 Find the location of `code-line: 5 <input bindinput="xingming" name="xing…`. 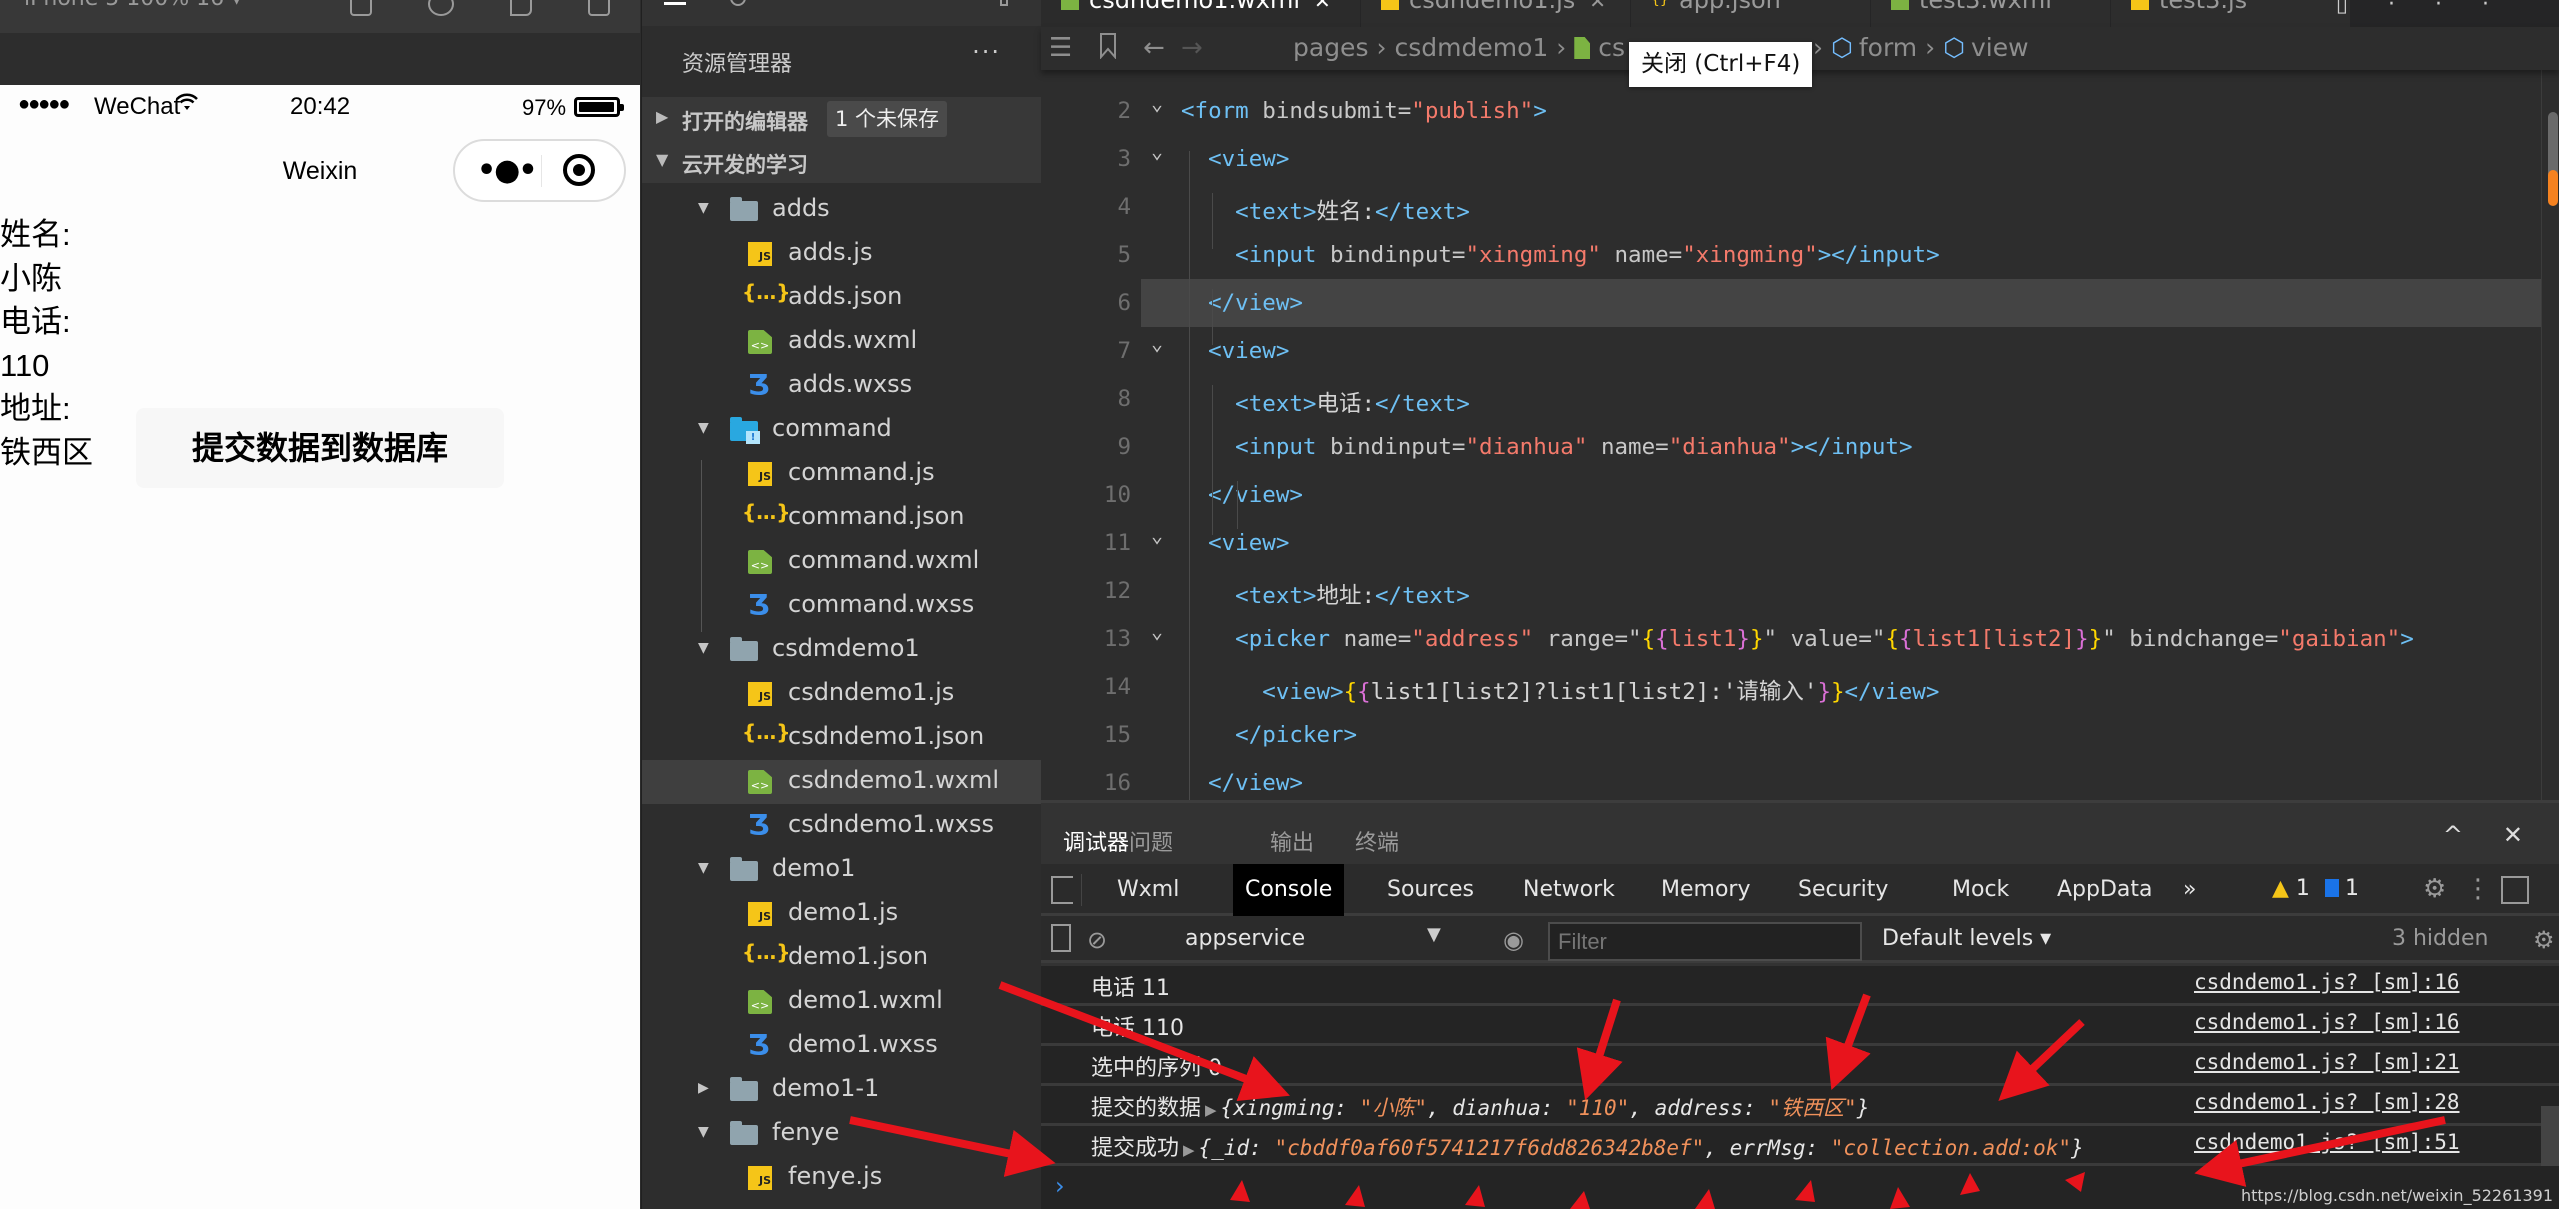

code-line: 5 <input bindinput="xingming" name="xing… is located at coordinates (1791, 255).